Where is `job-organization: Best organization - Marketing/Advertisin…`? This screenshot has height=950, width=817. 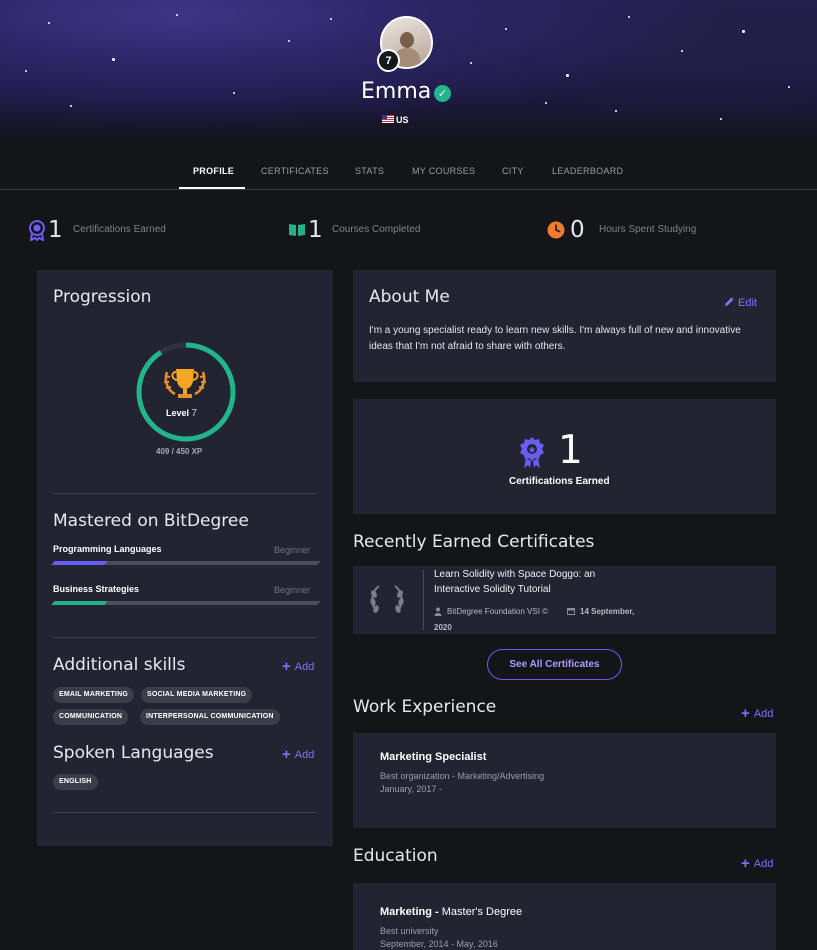 job-organization: Best organization - Marketing/Advertisin… is located at coordinates (462, 776).